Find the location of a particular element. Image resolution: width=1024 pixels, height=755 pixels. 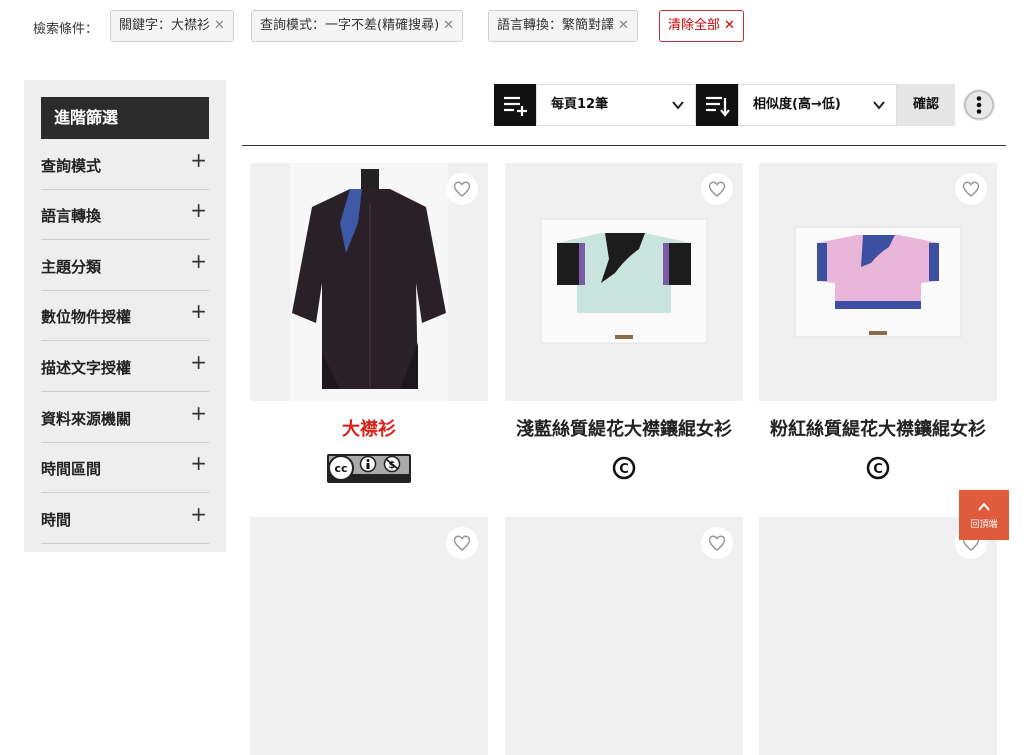

svg-text: cc is located at coordinates (340, 468).